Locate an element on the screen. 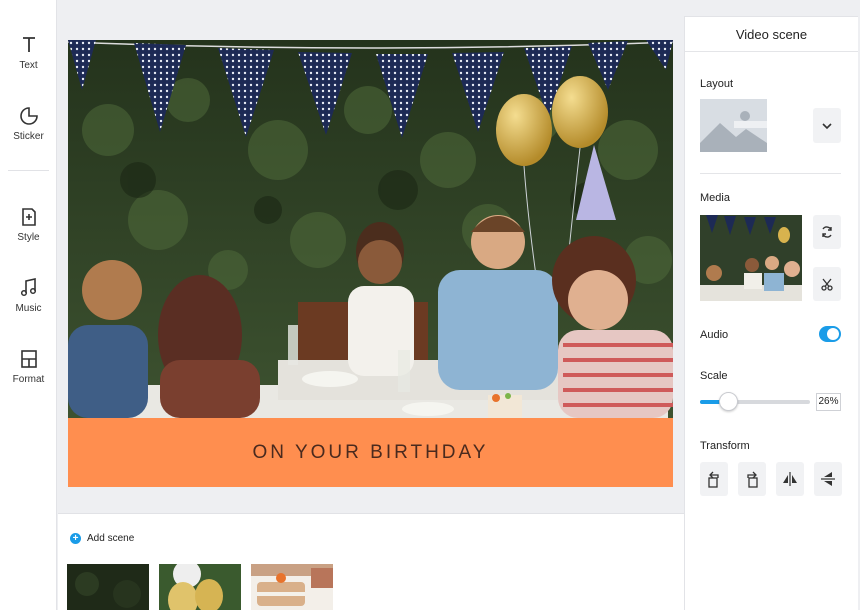 This screenshot has width=860, height=610. tool-music: Music is located at coordinates (28, 295).